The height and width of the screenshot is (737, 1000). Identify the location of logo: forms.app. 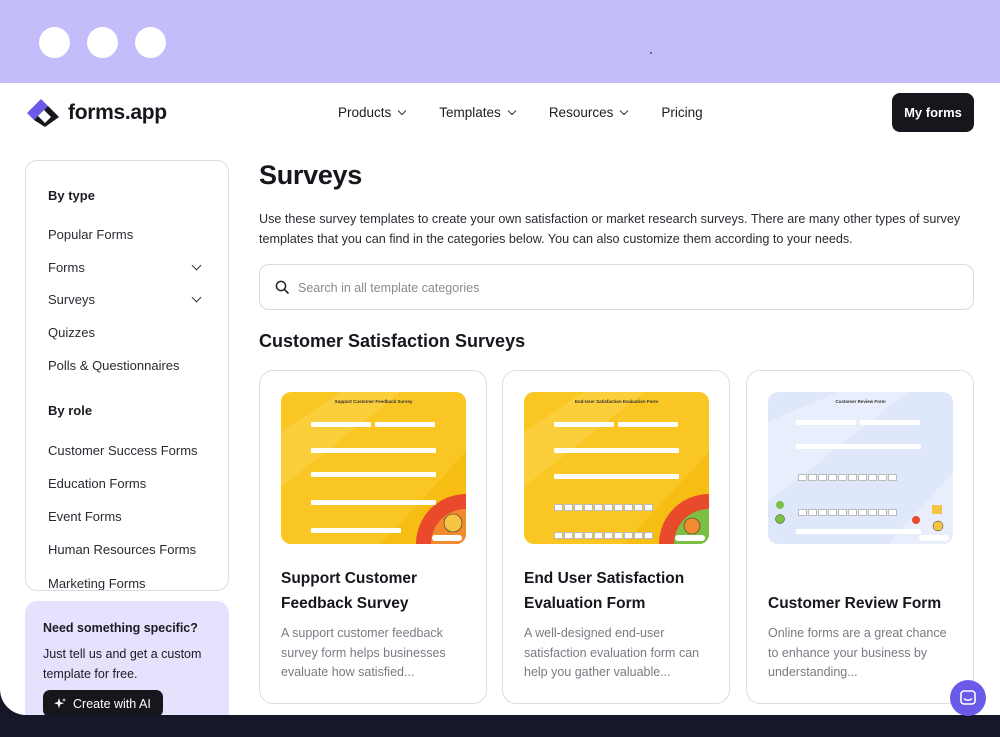
(96, 113).